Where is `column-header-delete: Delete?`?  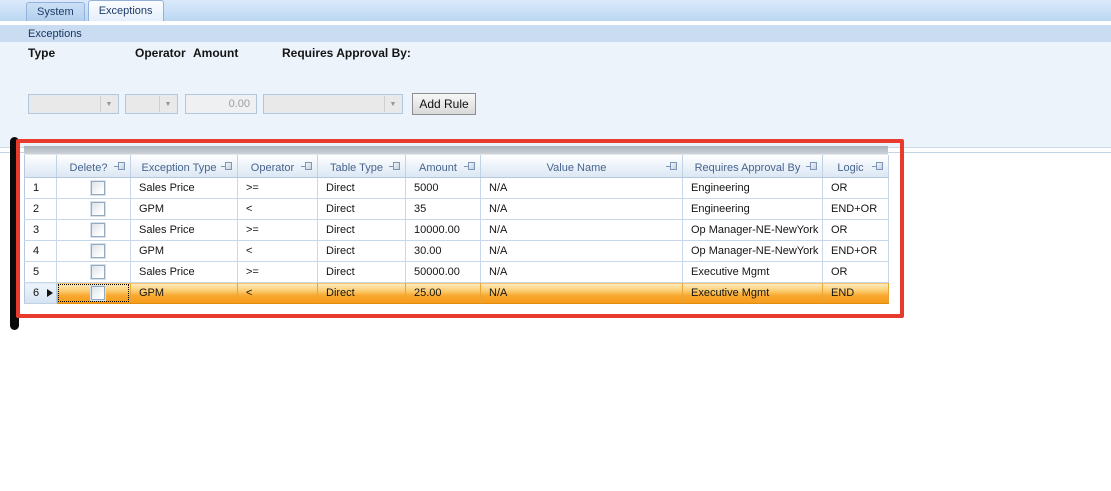
column-header-delete: Delete? is located at coordinates (93, 166).